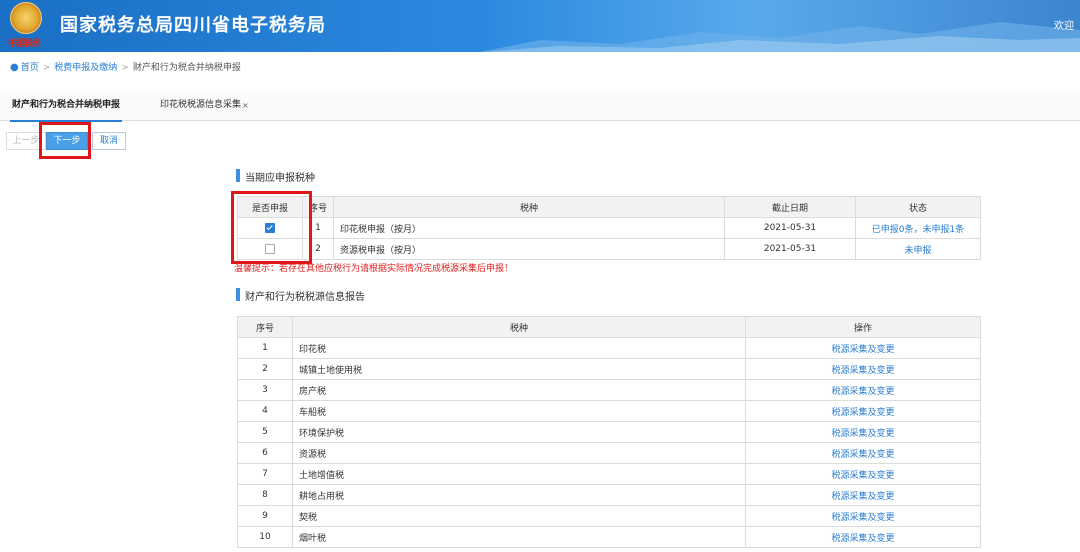 The width and height of the screenshot is (1080, 552). What do you see at coordinates (186, 68) in the screenshot?
I see `breadcrumb-current: 财产和行为税合并纳税申报` at bounding box center [186, 68].